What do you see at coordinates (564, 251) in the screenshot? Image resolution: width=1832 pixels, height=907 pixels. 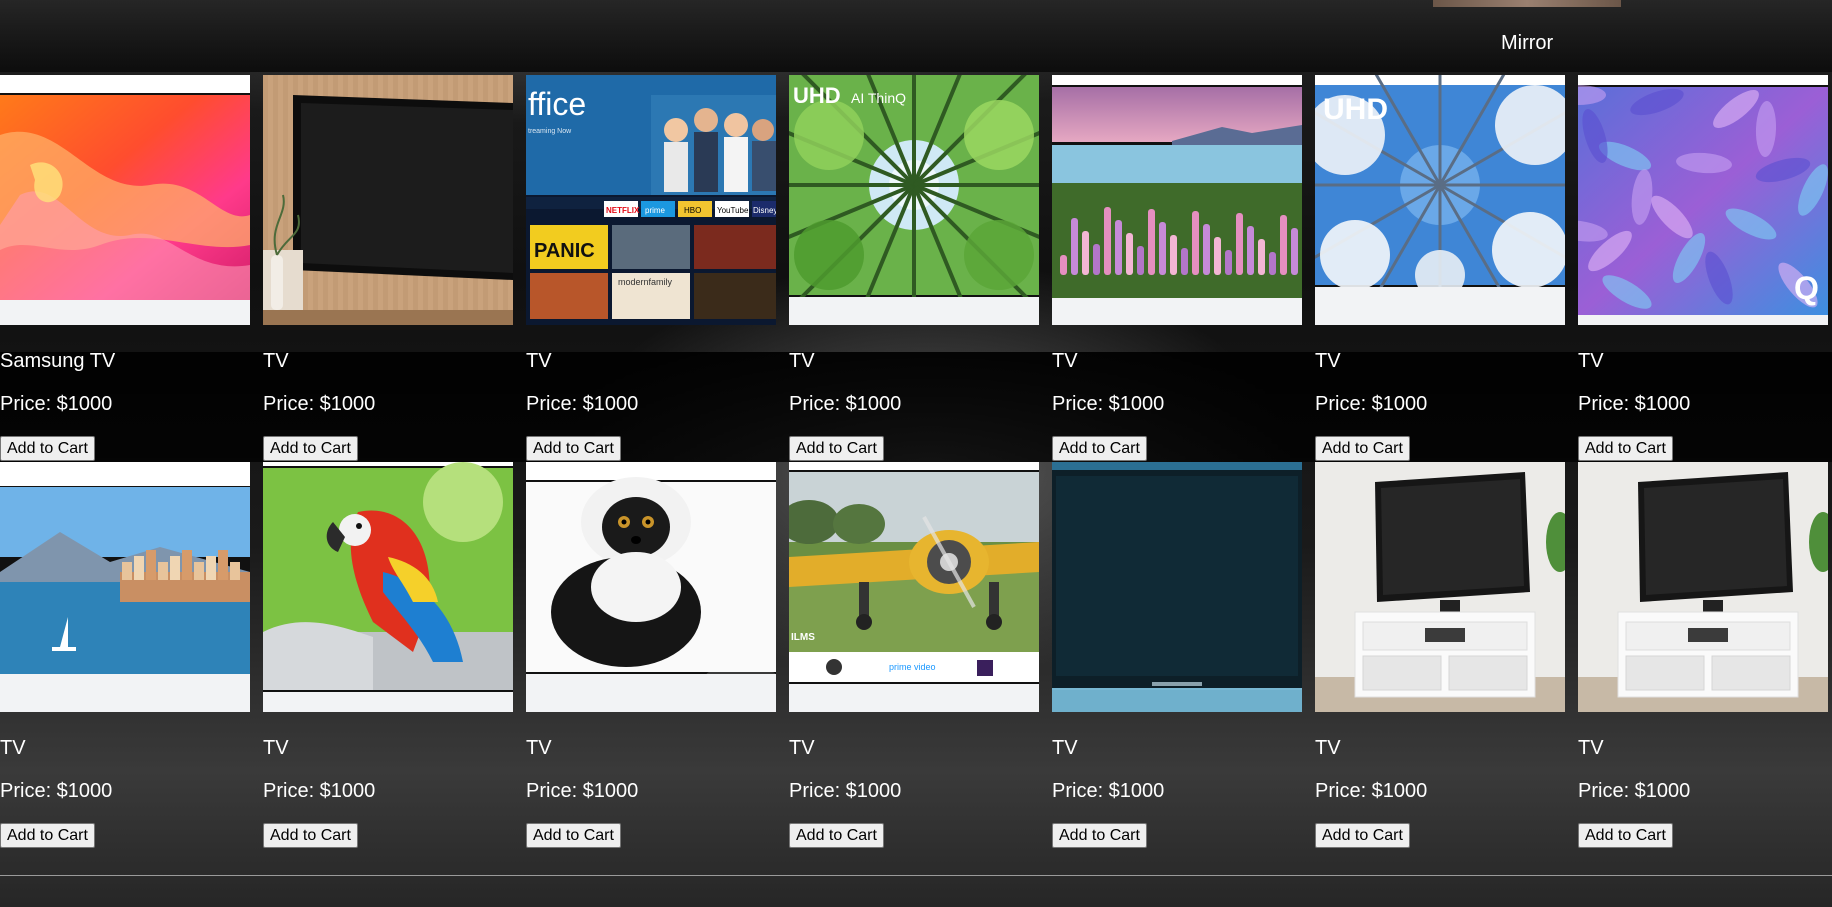 I see `svg-text: PANIC` at bounding box center [564, 251].